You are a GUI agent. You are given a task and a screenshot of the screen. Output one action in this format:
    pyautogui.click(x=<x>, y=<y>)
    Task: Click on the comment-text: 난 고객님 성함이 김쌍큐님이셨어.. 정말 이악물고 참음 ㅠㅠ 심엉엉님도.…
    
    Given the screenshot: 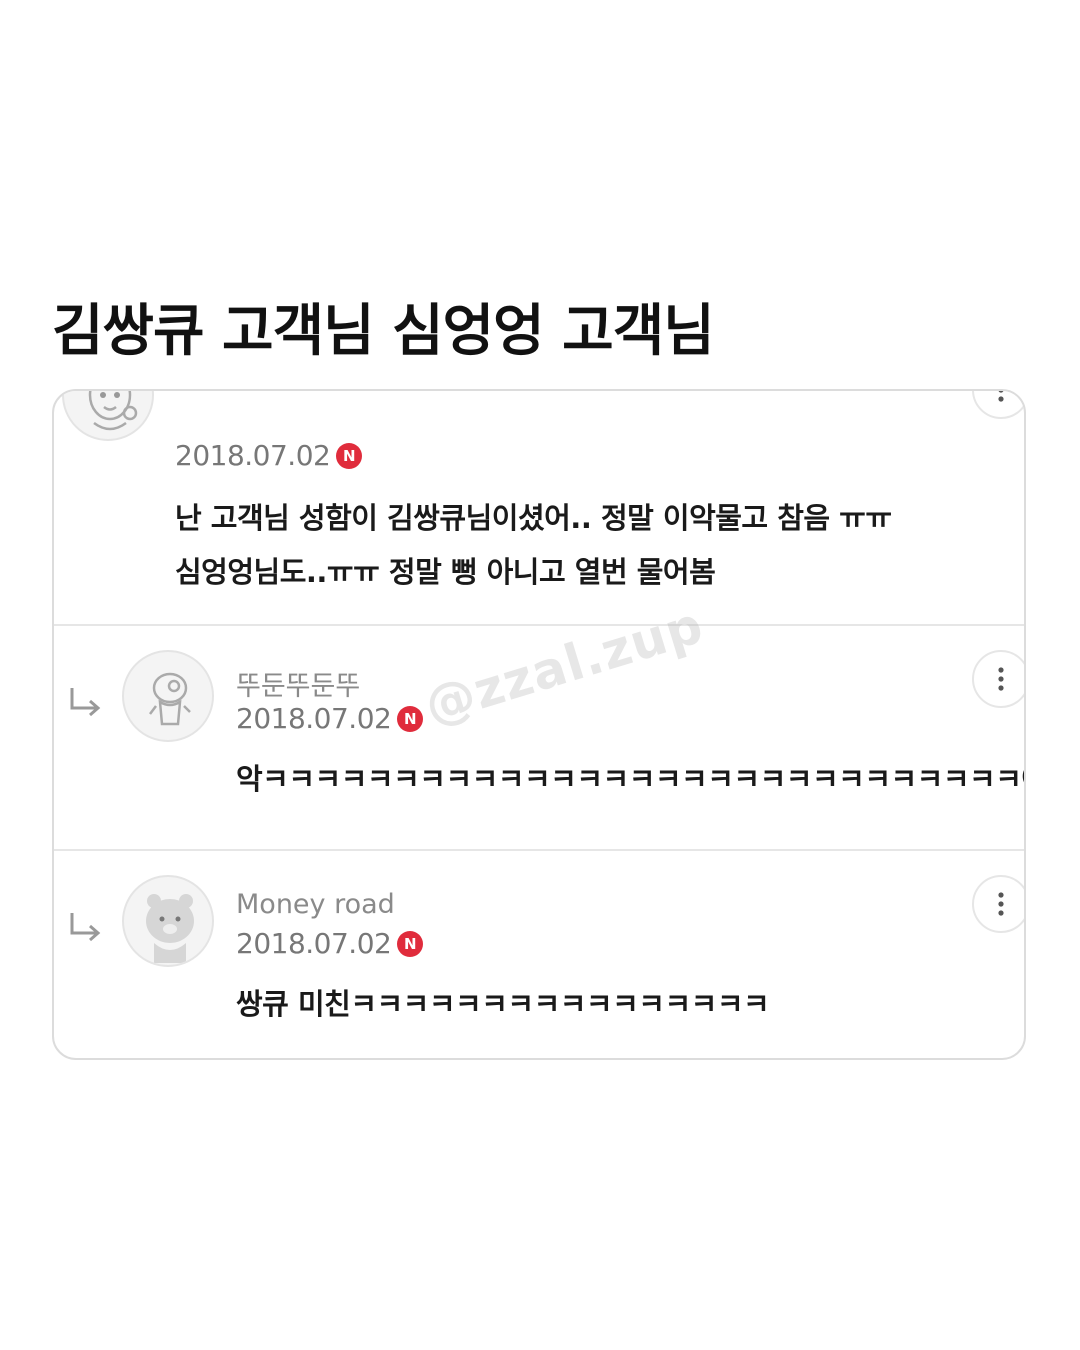 What is the action you would take?
    pyautogui.click(x=533, y=545)
    